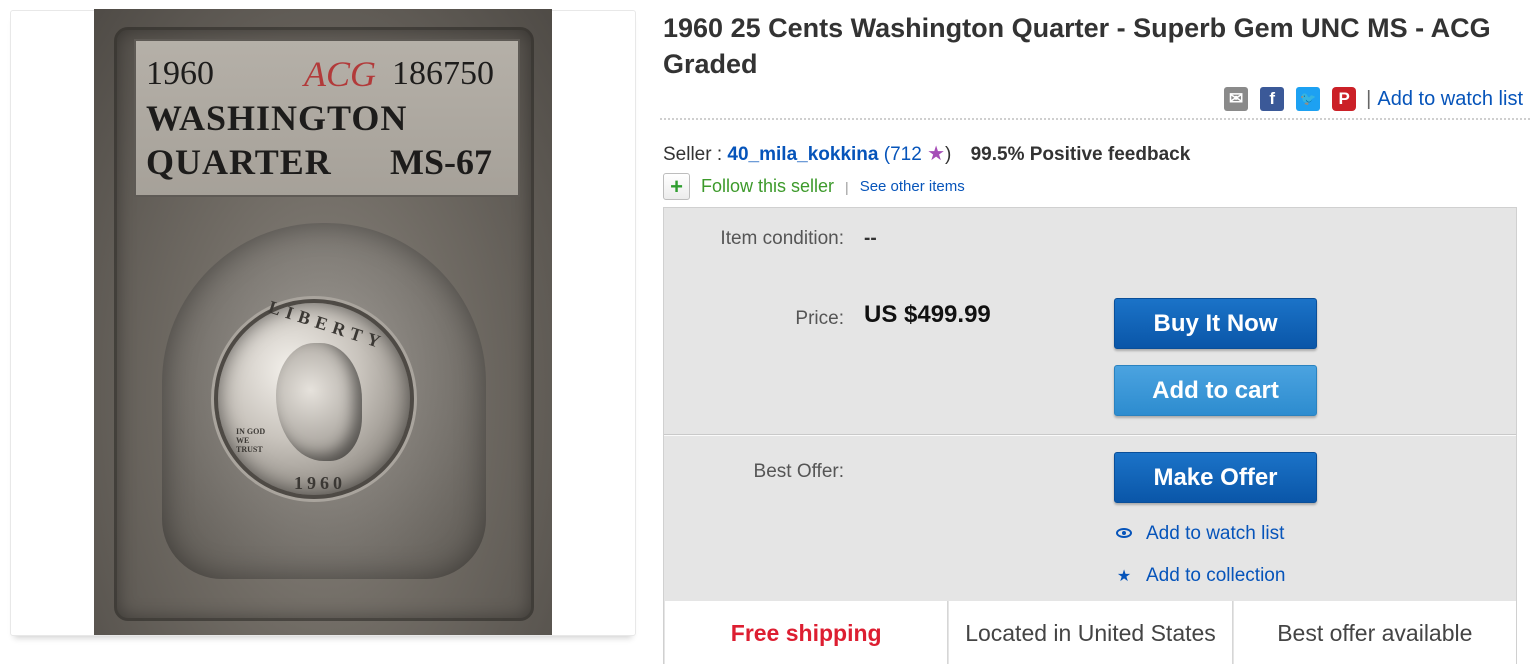 Image resolution: width=1530 pixels, height=664 pixels. What do you see at coordinates (1272, 99) in the screenshot?
I see `facebook-icon: f` at bounding box center [1272, 99].